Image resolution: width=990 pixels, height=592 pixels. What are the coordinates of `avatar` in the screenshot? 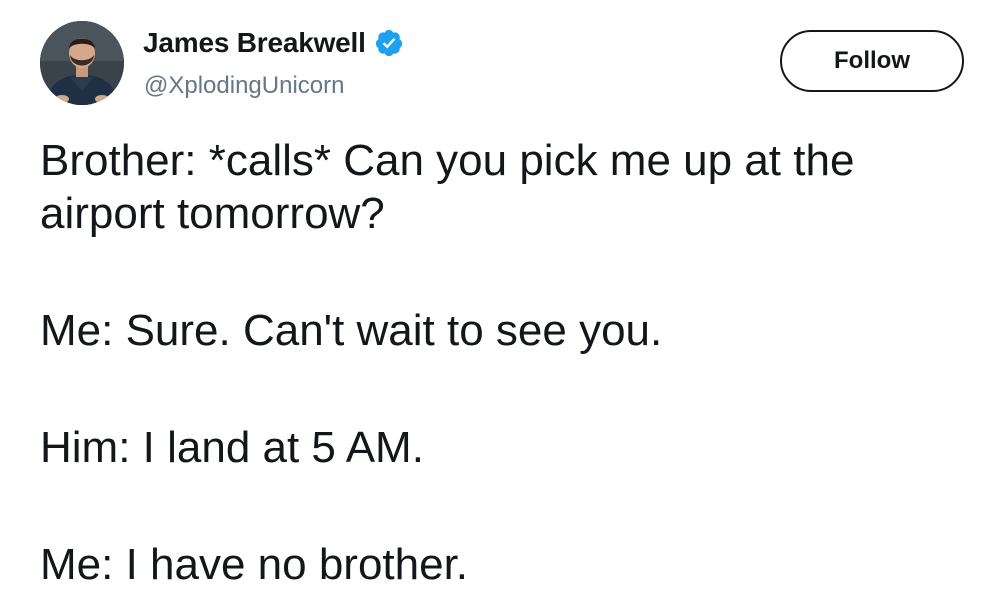 It's located at (82, 63).